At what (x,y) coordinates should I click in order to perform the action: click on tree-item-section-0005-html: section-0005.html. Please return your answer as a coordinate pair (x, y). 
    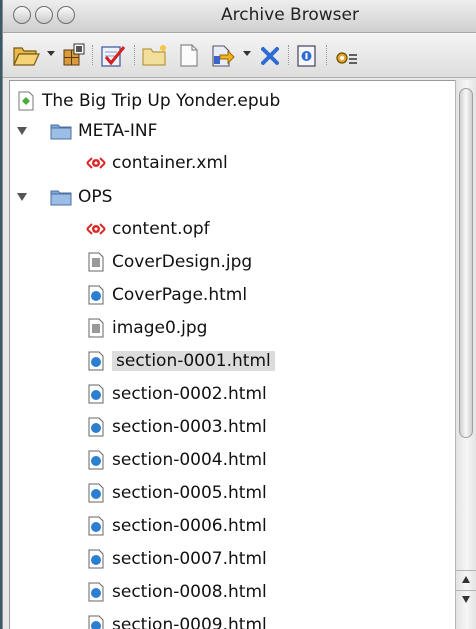
    Looking at the image, I should click on (233, 493).